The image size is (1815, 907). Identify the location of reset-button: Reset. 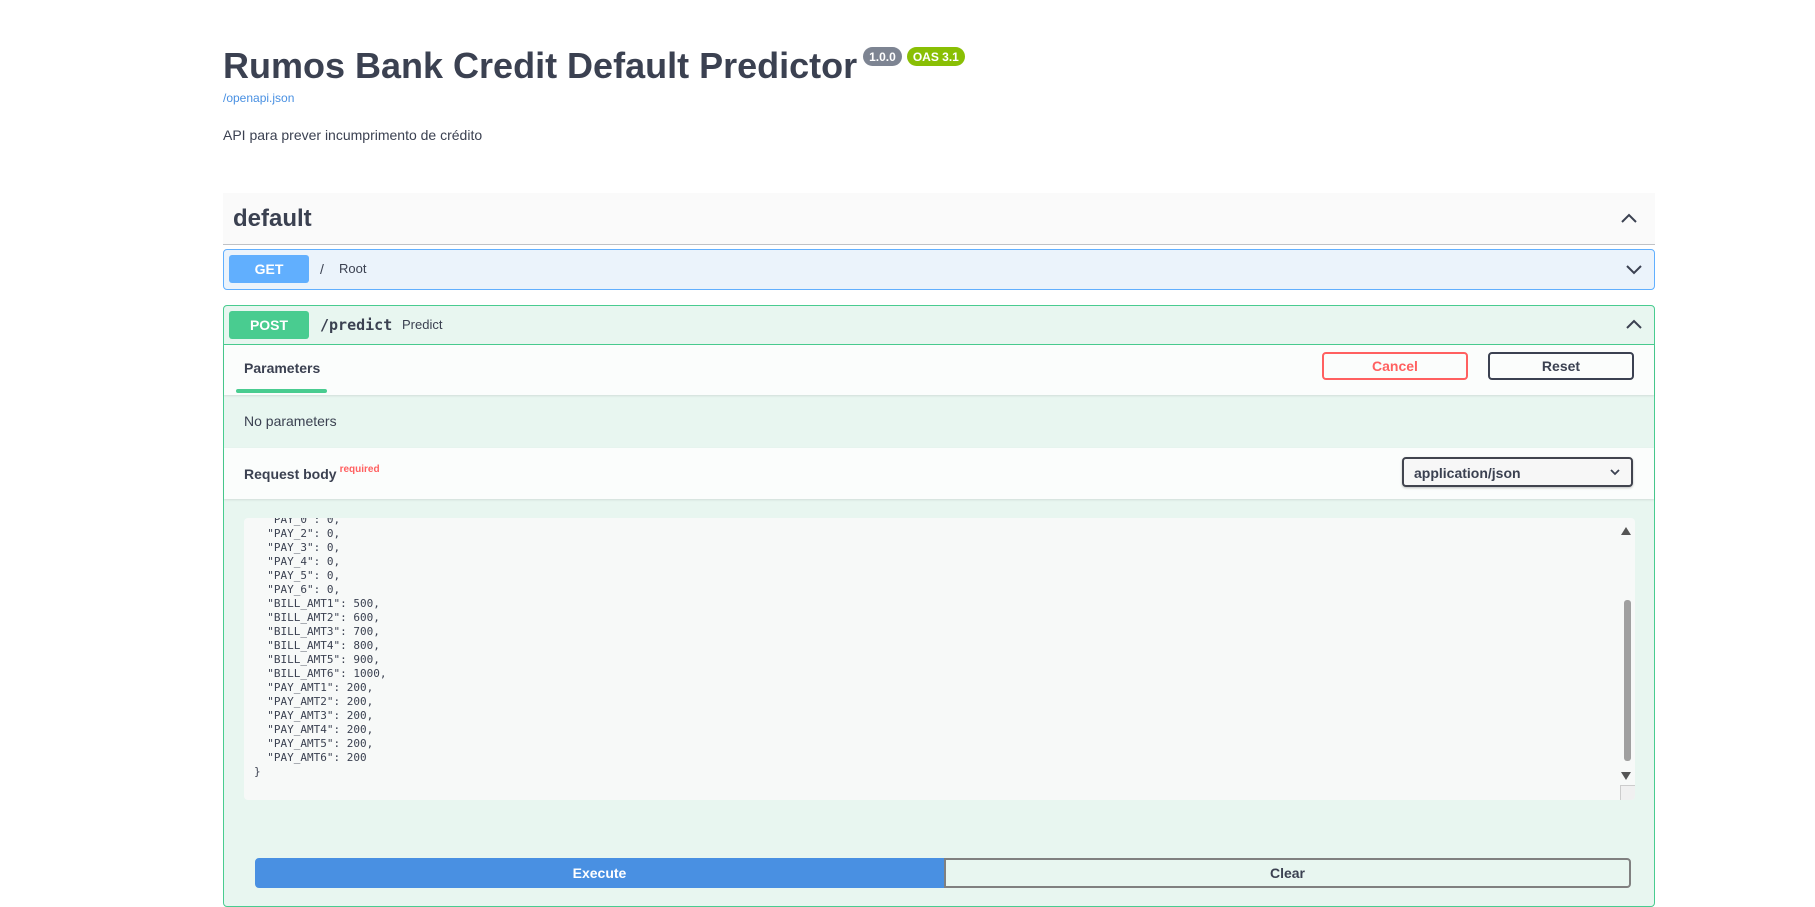
(1561, 366).